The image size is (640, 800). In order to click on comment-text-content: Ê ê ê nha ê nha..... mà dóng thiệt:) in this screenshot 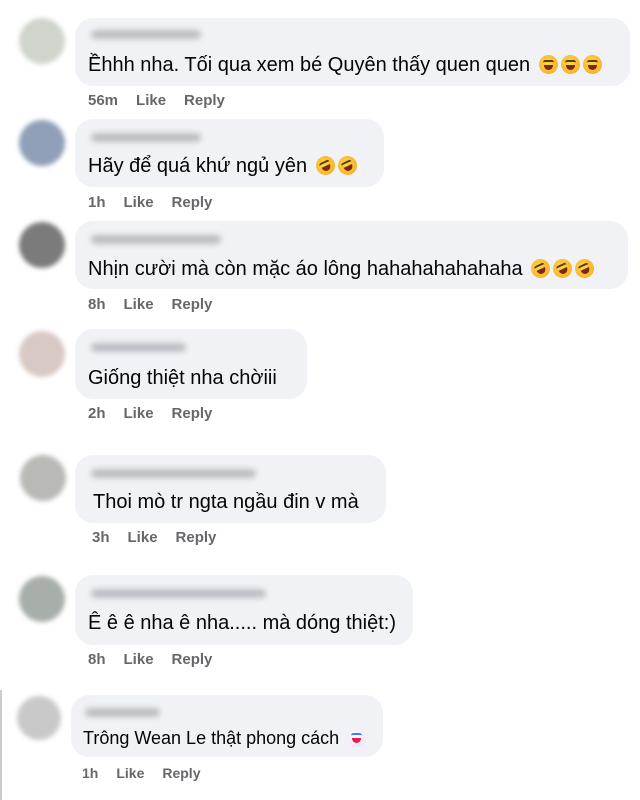, I will do `click(242, 623)`.